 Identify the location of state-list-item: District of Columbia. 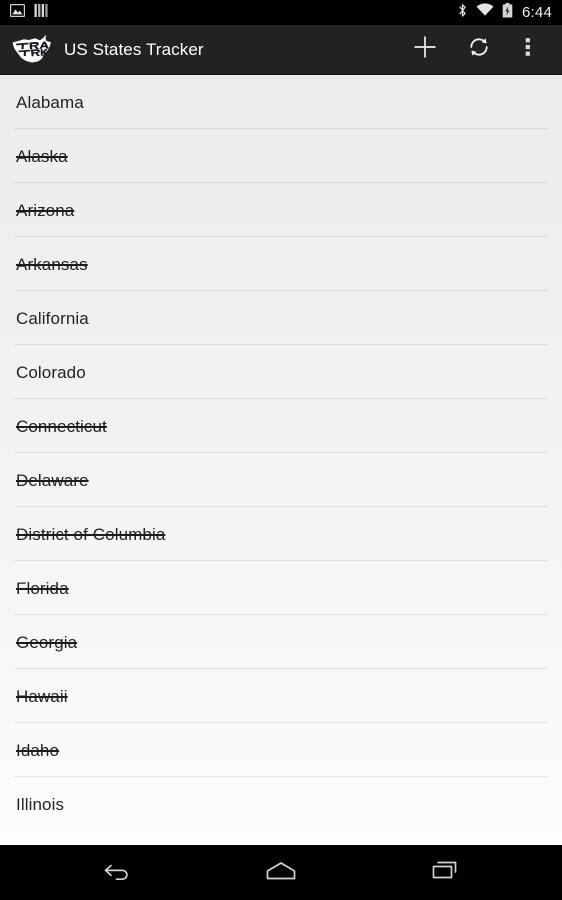
(281, 534).